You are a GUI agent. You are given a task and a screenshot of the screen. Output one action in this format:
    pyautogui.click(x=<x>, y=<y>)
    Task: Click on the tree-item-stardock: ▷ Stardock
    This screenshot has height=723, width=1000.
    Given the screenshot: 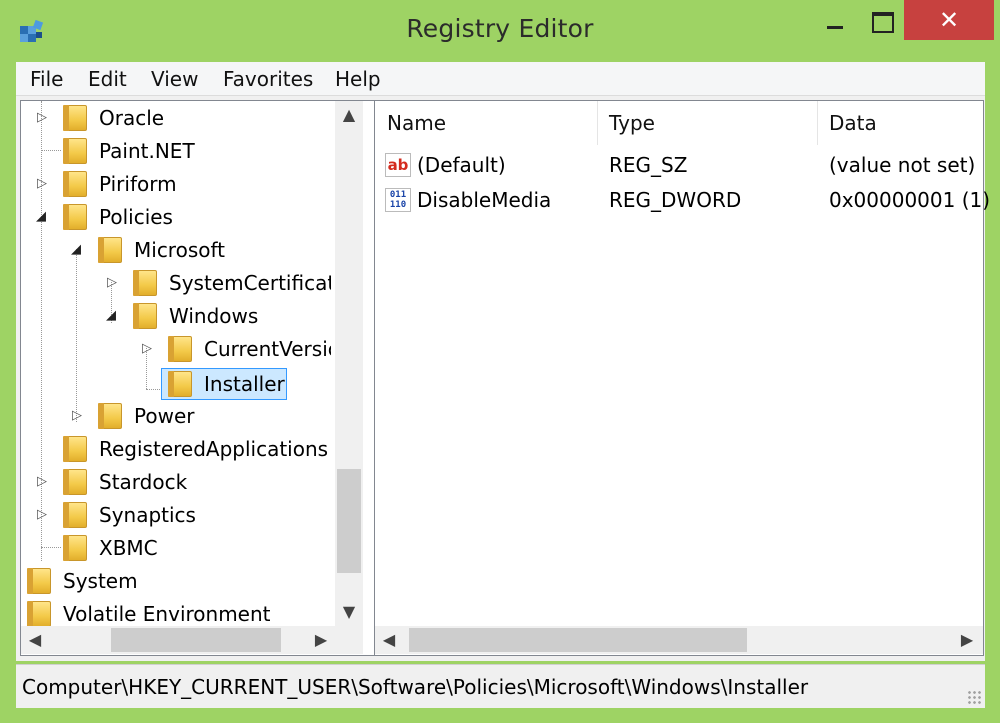 What is the action you would take?
    pyautogui.click(x=176, y=482)
    